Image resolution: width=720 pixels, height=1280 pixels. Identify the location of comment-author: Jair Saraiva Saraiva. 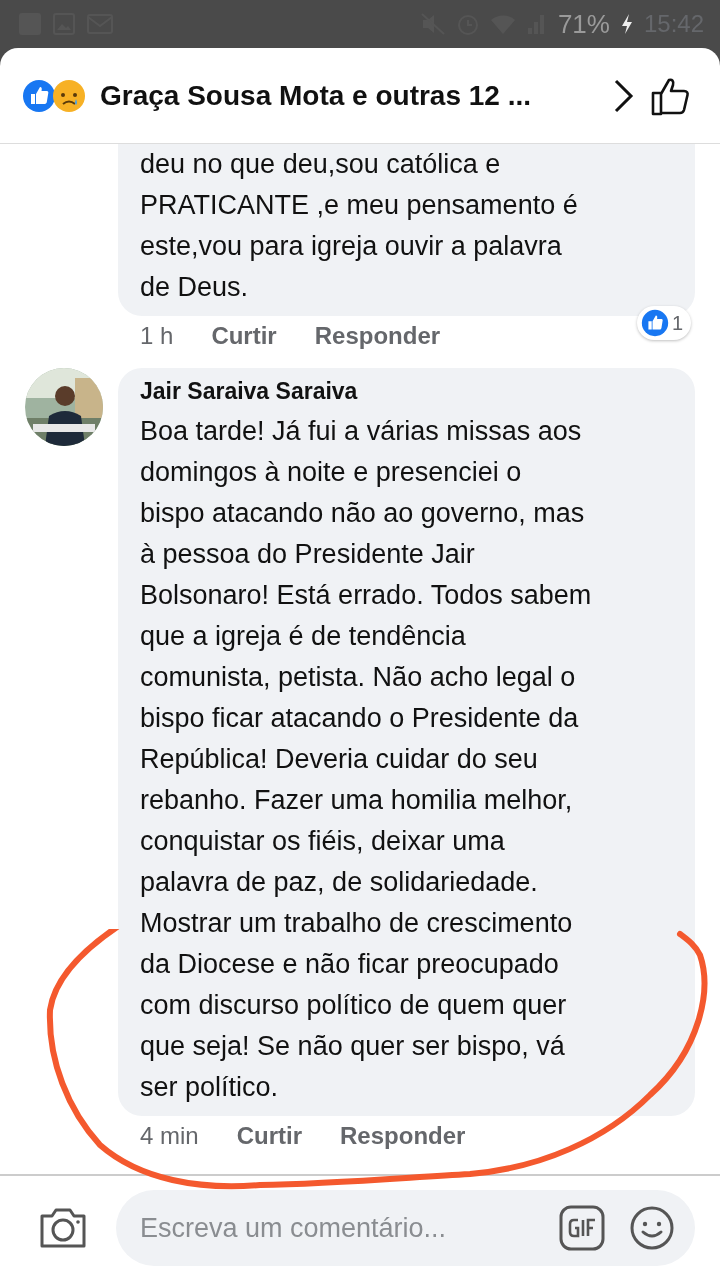
(407, 391).